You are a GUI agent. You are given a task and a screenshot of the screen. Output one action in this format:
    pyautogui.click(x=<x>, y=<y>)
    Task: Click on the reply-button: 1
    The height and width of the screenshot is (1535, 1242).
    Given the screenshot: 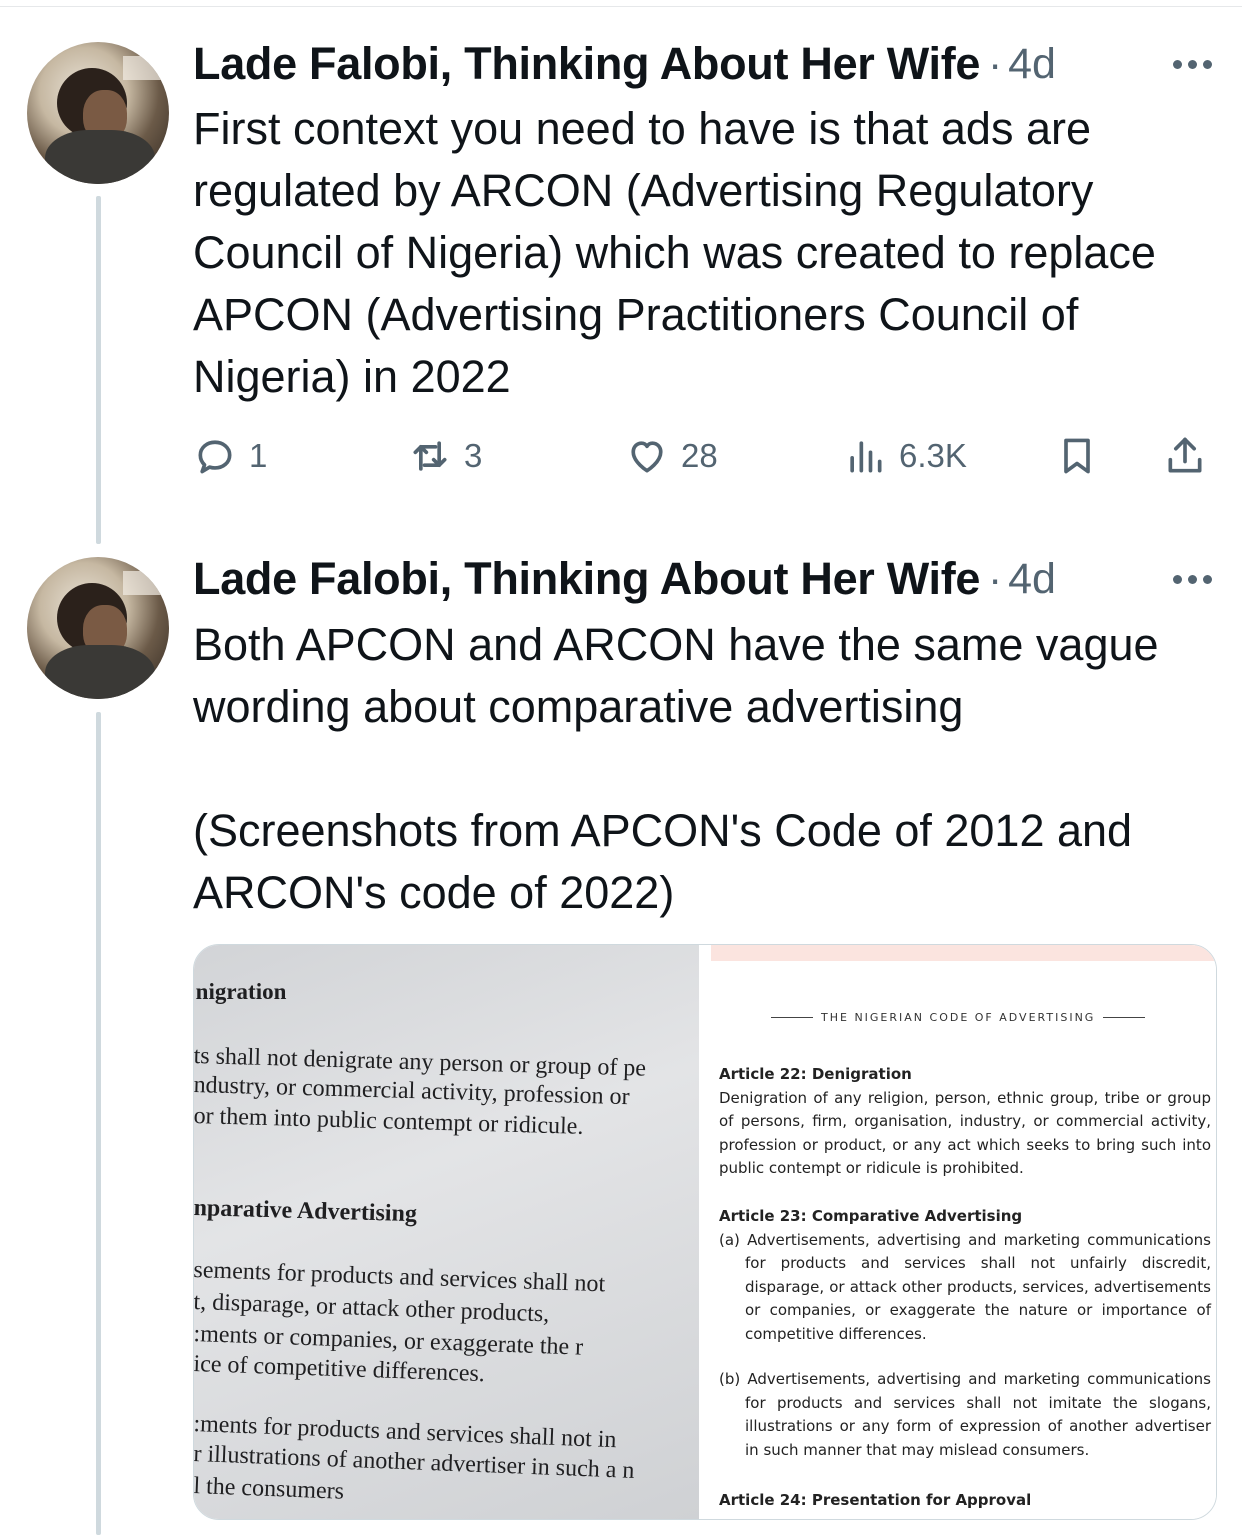 What is the action you would take?
    pyautogui.click(x=230, y=456)
    